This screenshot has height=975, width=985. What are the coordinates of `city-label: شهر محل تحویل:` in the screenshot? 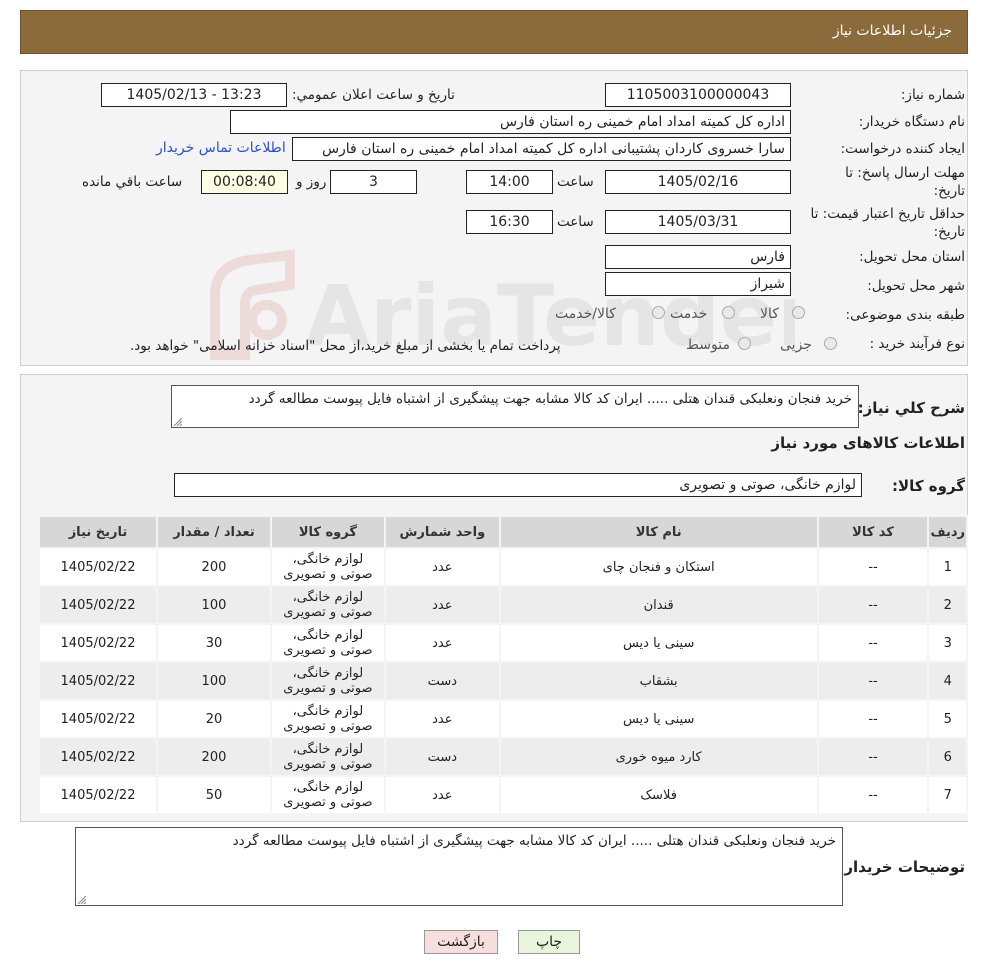 It's located at (916, 286).